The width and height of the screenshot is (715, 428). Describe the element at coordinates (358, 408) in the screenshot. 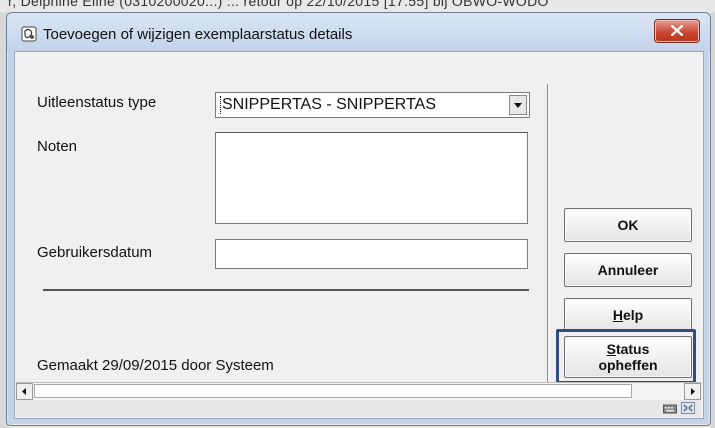

I see `status-bar` at that location.